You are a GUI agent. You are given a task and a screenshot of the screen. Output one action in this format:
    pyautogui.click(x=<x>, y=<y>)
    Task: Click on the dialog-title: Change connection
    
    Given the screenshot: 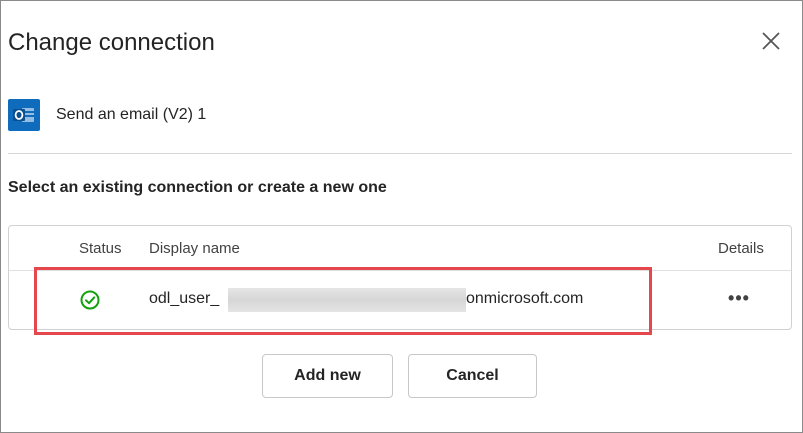 What is the action you would take?
    pyautogui.click(x=111, y=42)
    